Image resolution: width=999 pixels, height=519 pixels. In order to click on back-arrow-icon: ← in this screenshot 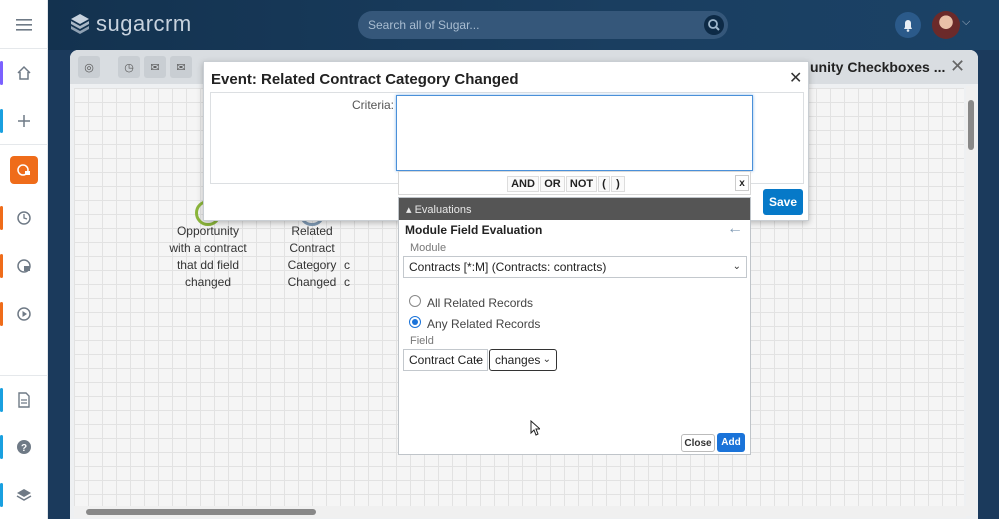, I will do `click(735, 229)`.